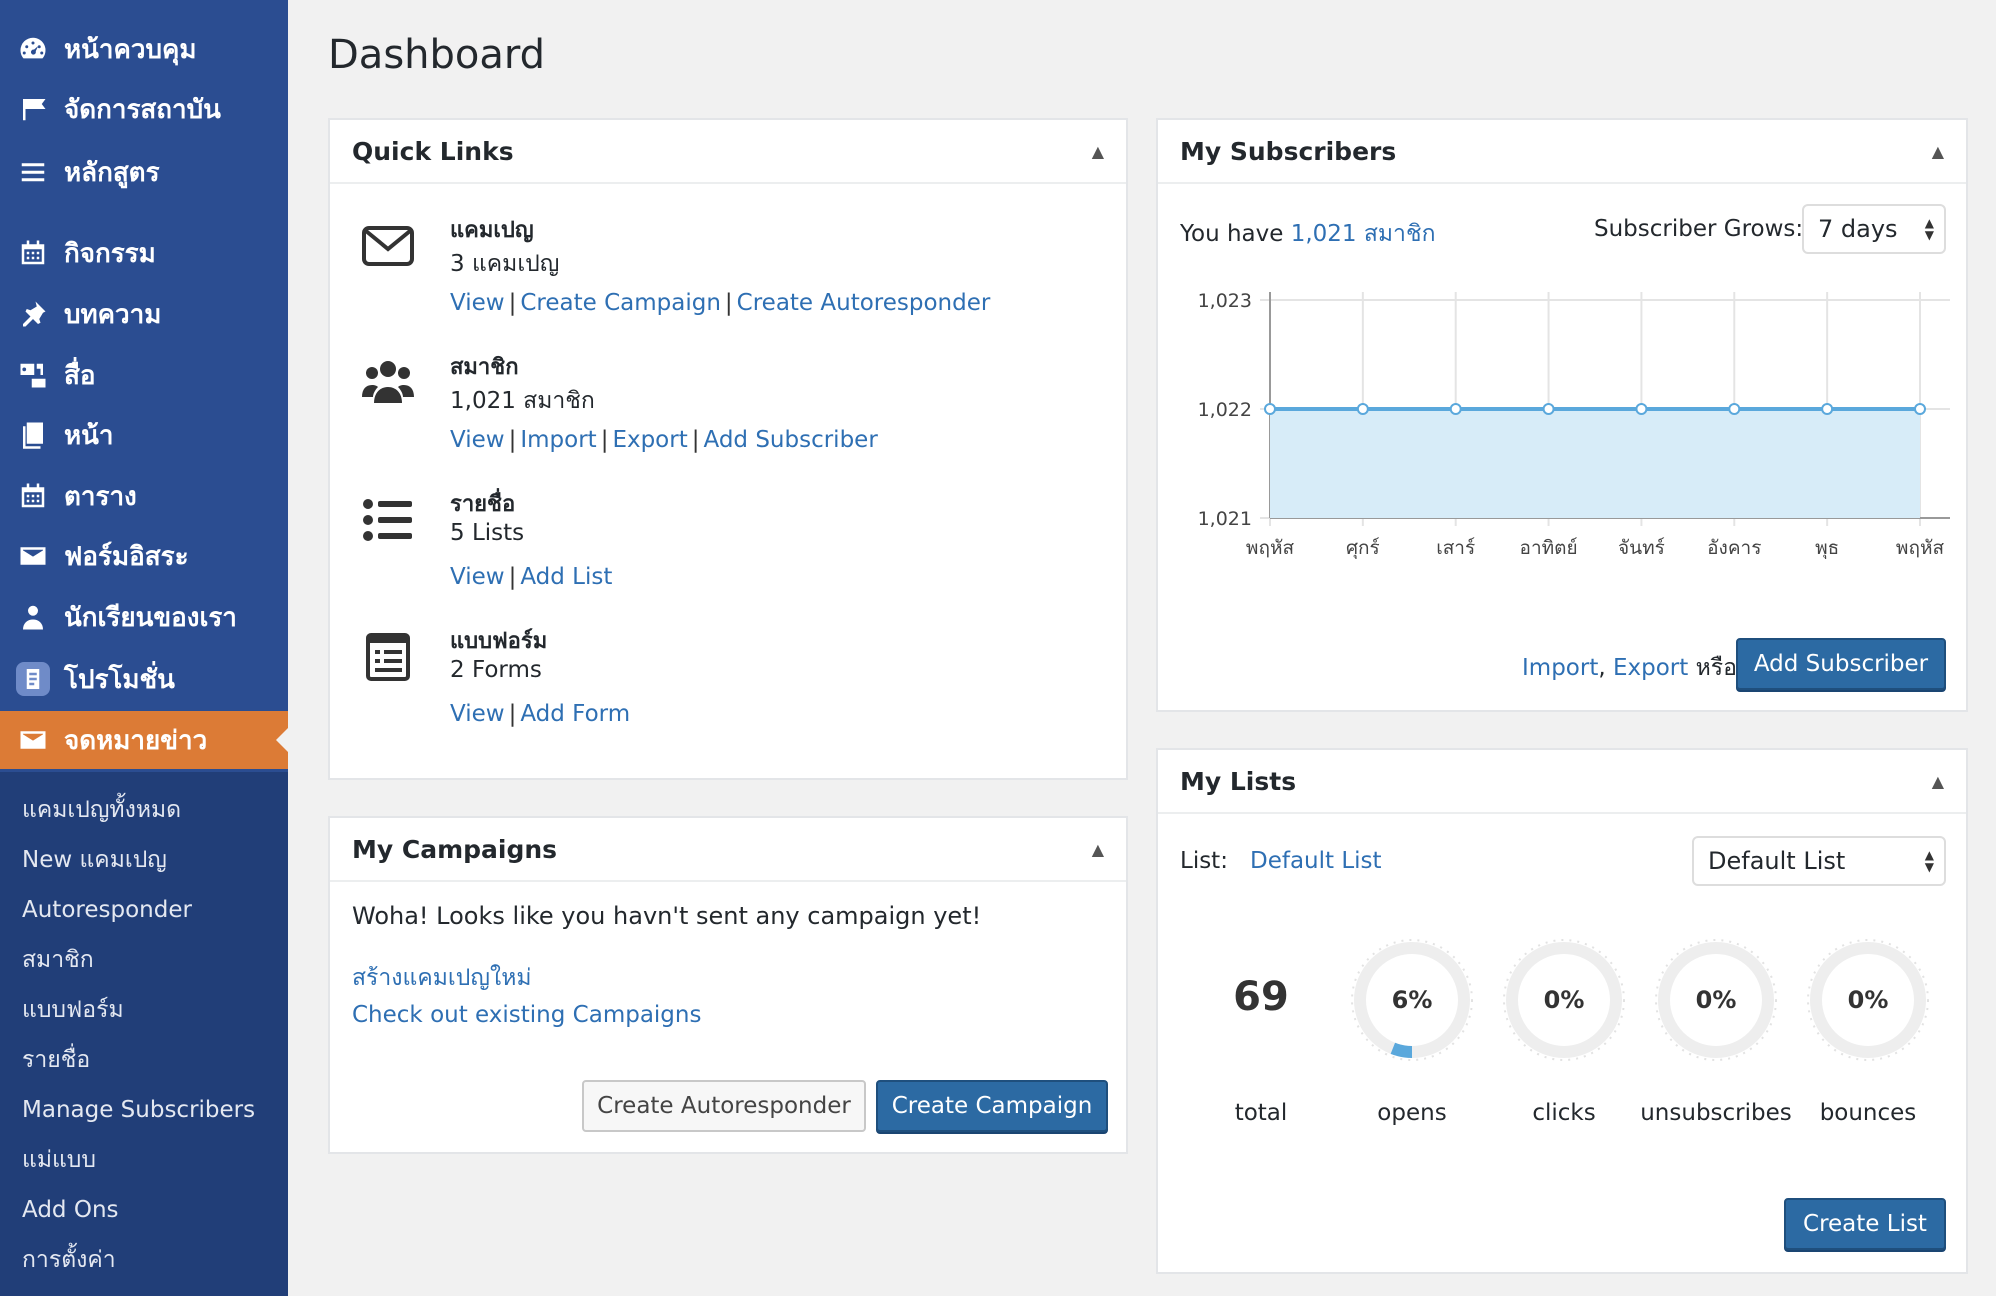 This screenshot has width=1996, height=1296. I want to click on grows-period-select: 7 days ▲ ▼, so click(1874, 229).